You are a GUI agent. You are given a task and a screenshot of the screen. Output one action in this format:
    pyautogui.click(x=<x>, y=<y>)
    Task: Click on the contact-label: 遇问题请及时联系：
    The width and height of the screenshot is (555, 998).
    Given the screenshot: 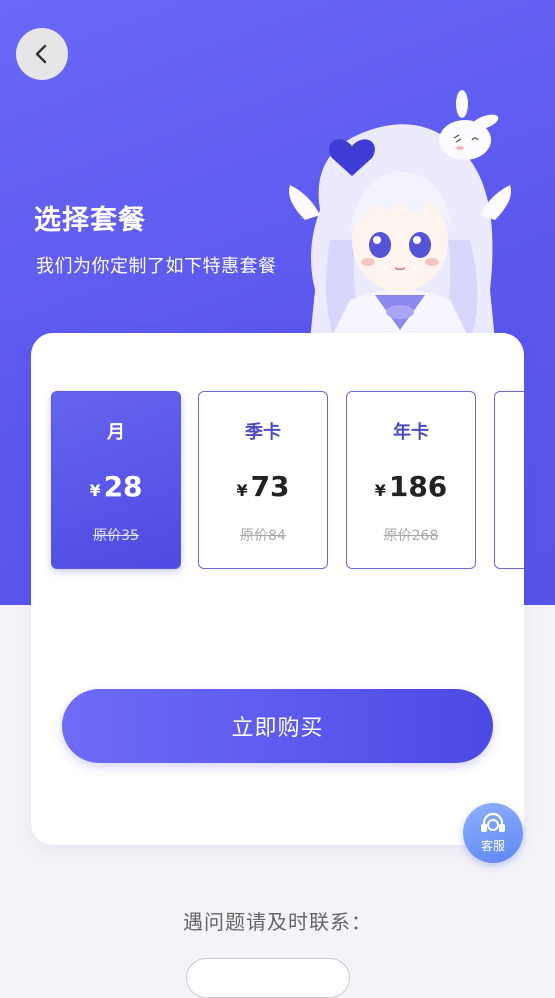 What is the action you would take?
    pyautogui.click(x=277, y=922)
    